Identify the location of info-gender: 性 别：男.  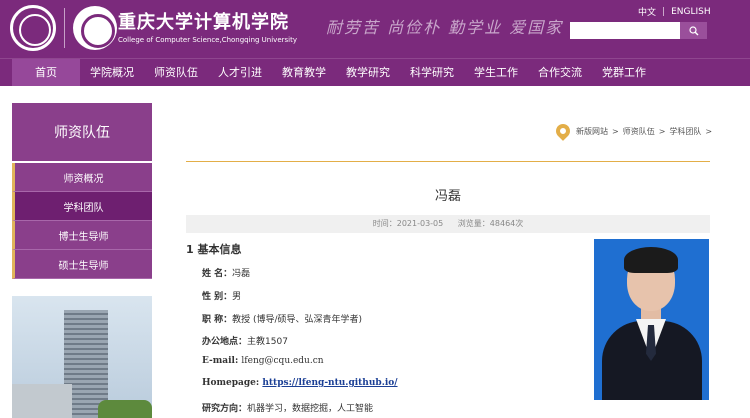
(221, 295).